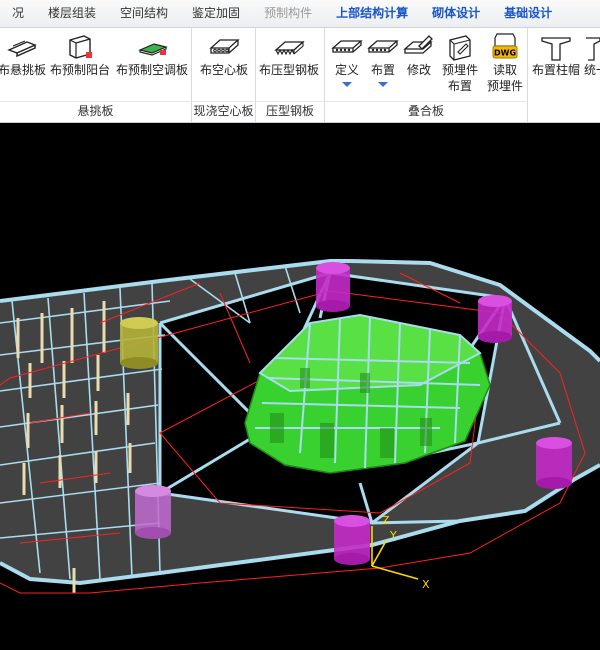 The width and height of the screenshot is (600, 650). What do you see at coordinates (95, 110) in the screenshot?
I see `group-cantilever-label: 悬挑板` at bounding box center [95, 110].